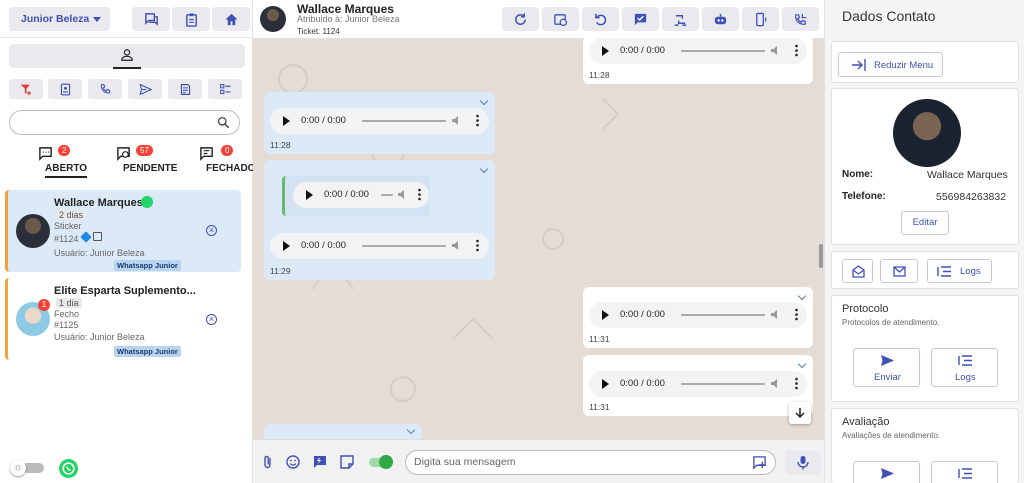 This screenshot has width=1024, height=483. Describe the element at coordinates (864, 196) in the screenshot. I see `phone-label: Telefone:` at that location.